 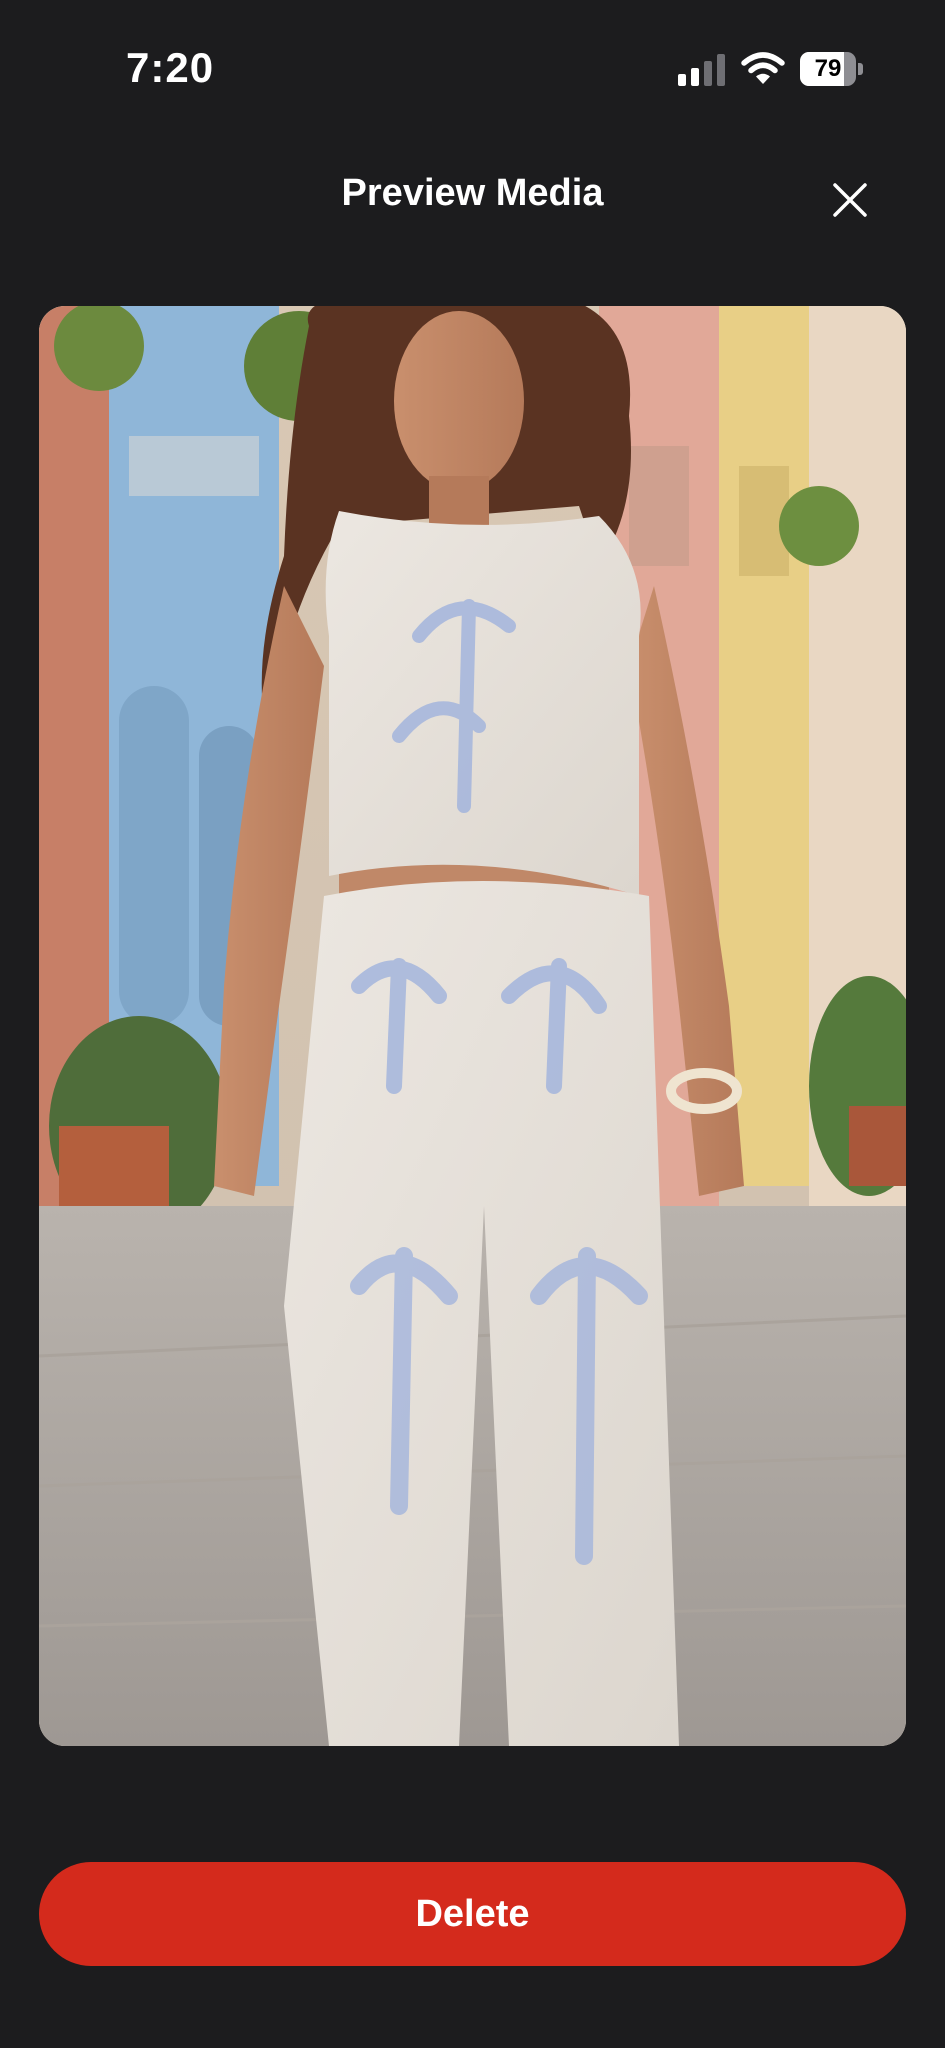 I want to click on status-bar: 7:20 79, so click(x=472, y=70).